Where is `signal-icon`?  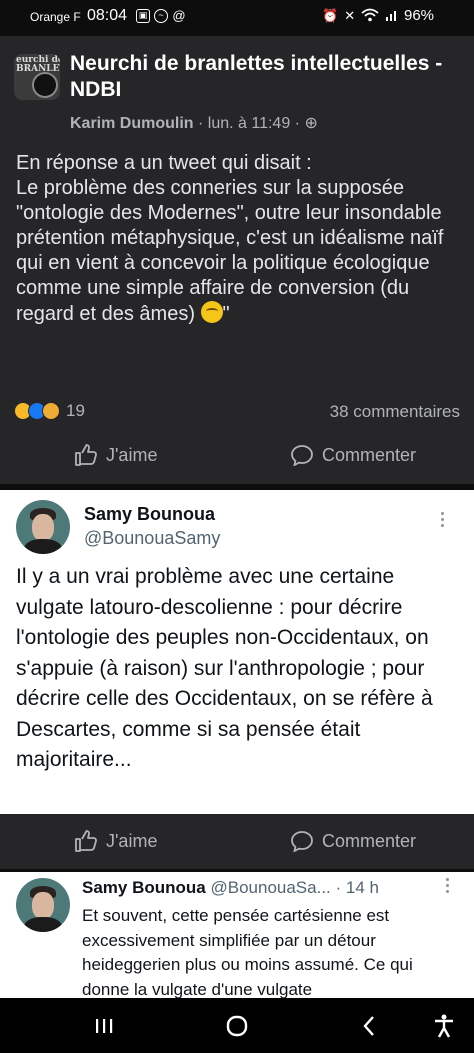 signal-icon is located at coordinates (391, 16).